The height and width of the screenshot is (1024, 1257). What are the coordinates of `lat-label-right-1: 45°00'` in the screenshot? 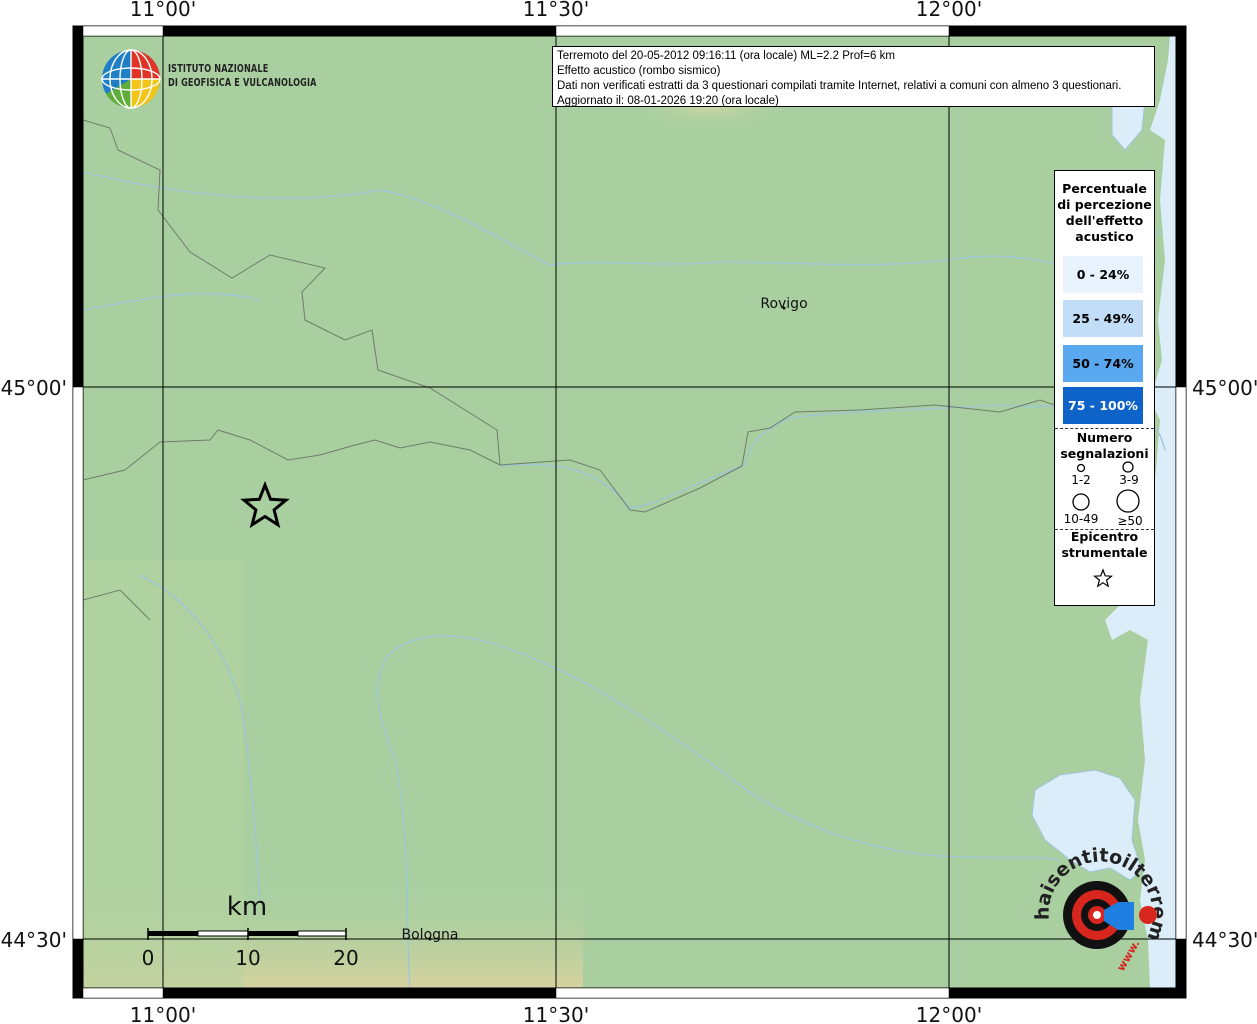 It's located at (1224, 388).